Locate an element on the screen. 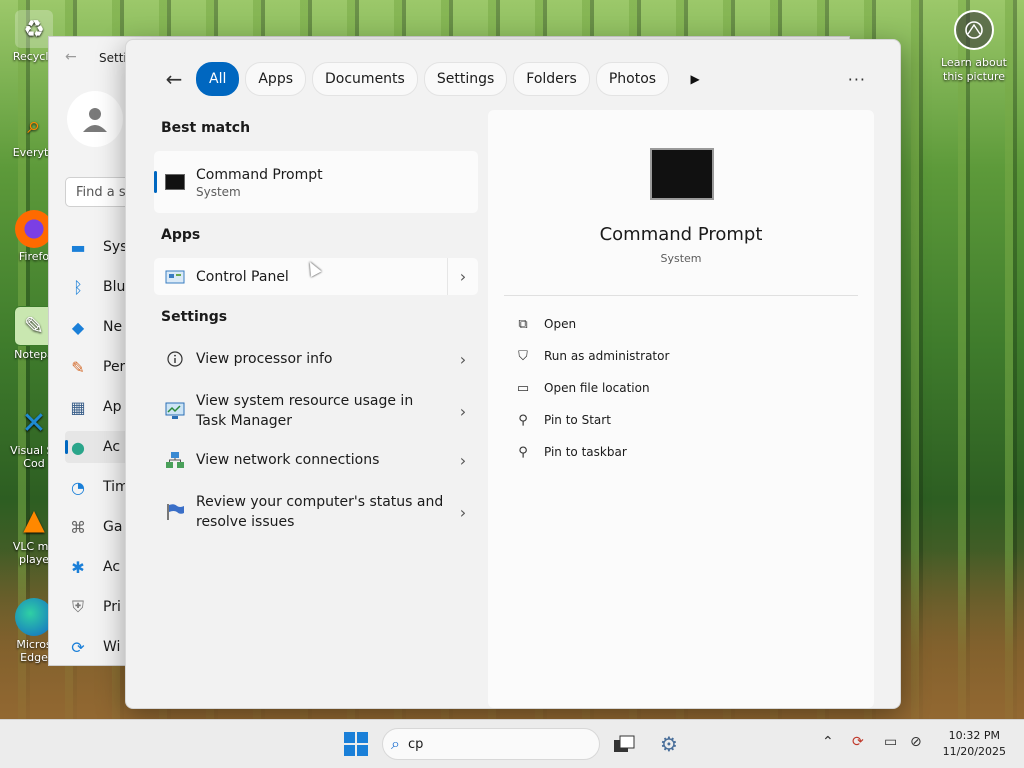 The width and height of the screenshot is (1024, 768). open-external-icon: ⧉ is located at coordinates (523, 324).